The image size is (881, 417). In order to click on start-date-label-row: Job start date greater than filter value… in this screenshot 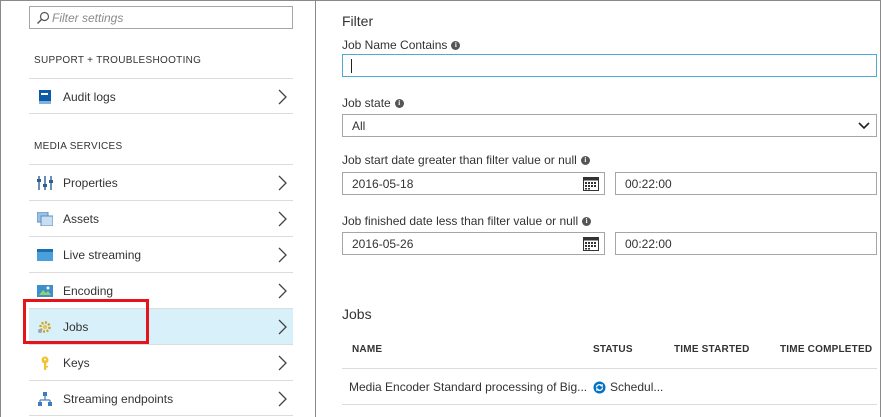, I will do `click(466, 160)`.